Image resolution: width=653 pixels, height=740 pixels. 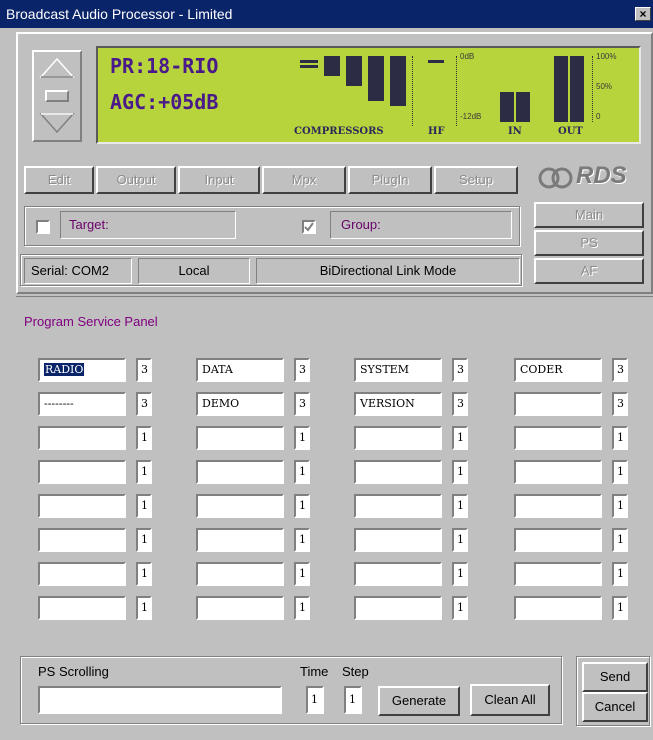 What do you see at coordinates (589, 243) in the screenshot?
I see `rds-ps-button: PS` at bounding box center [589, 243].